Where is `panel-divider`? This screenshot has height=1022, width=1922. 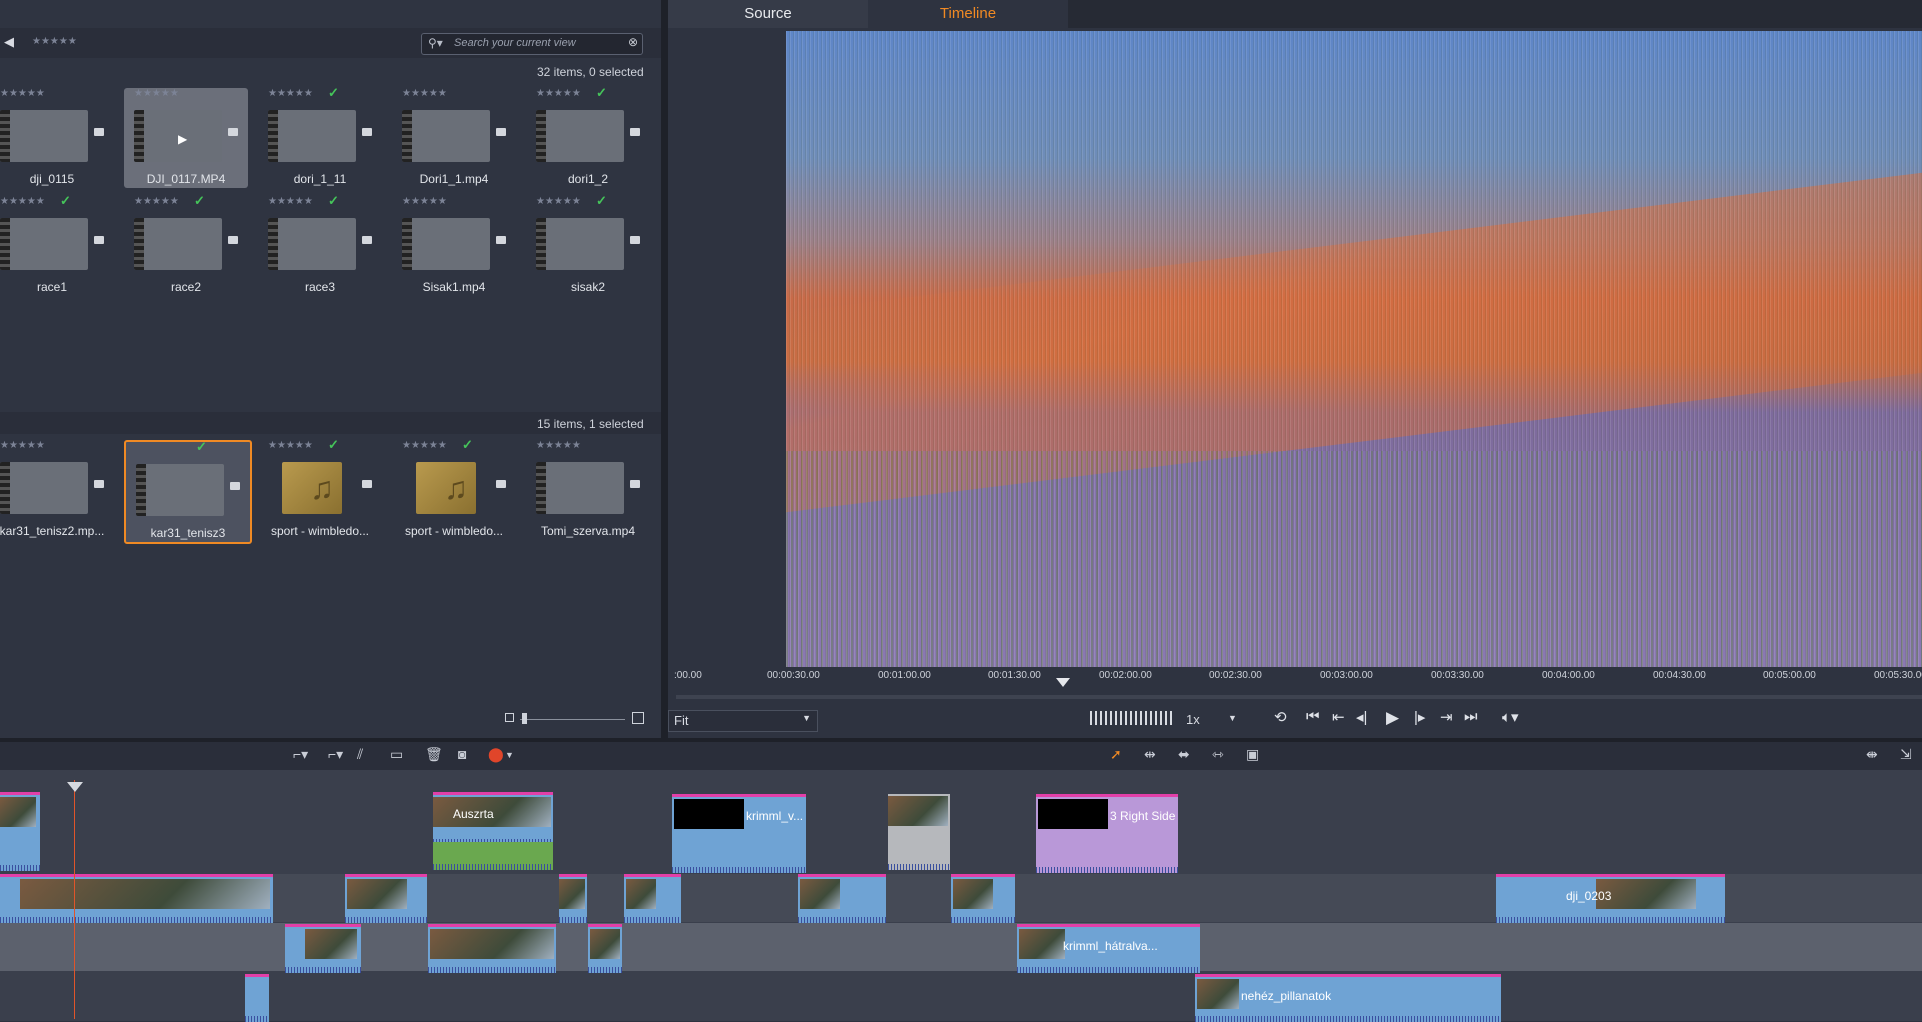
panel-divider is located at coordinates (664, 370).